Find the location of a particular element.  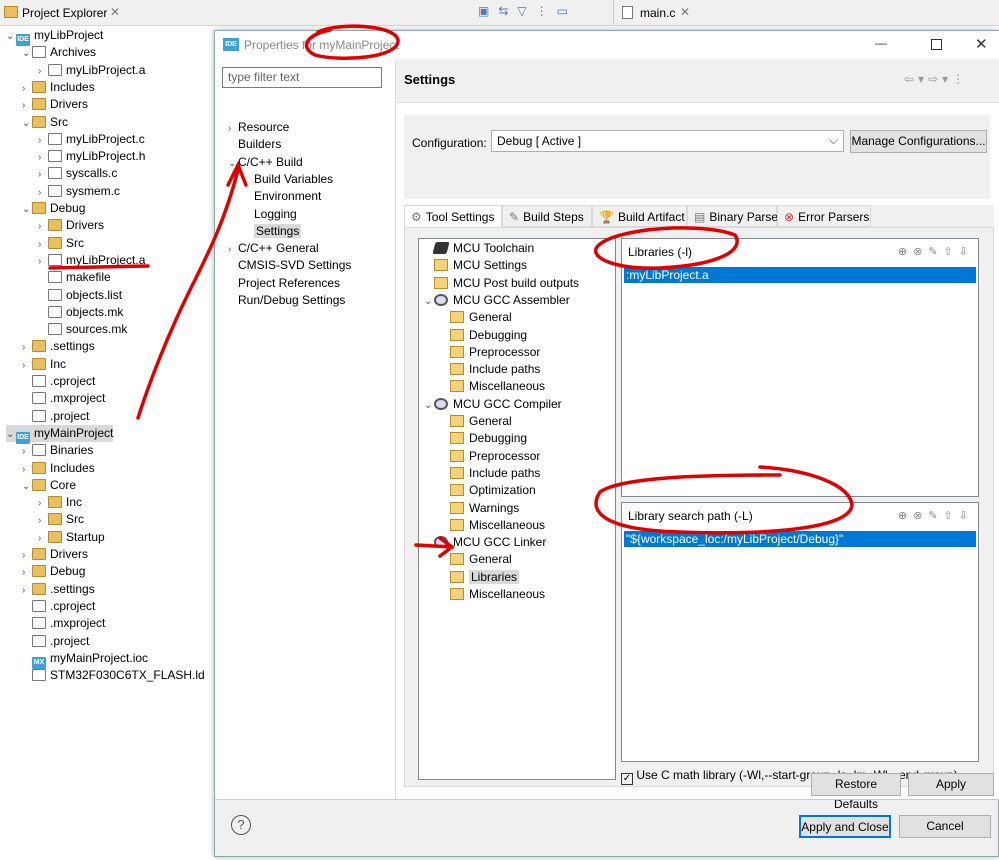

tab-build-artifact: 🏆 Build Artifact is located at coordinates (639, 216).